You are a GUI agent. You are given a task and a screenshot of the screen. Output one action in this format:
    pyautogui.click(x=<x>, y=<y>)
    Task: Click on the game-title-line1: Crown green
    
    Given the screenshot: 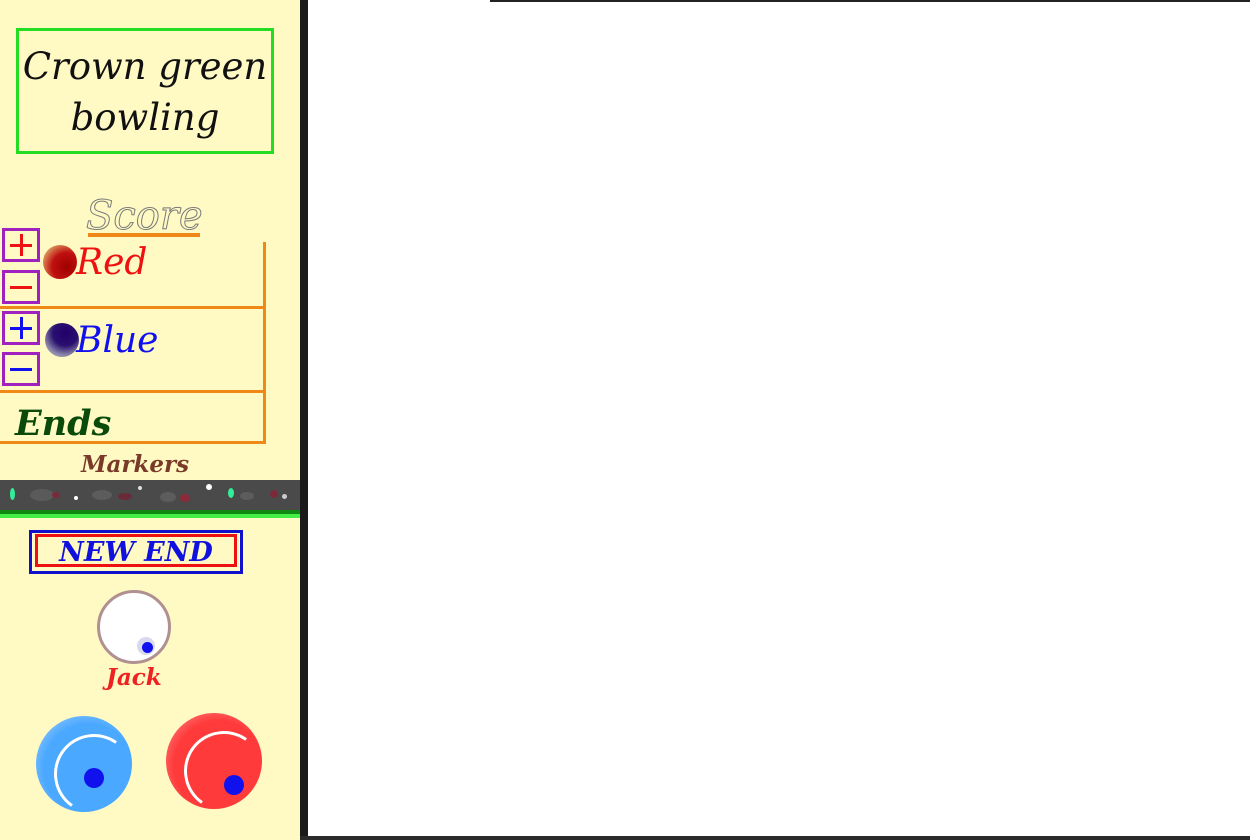 What is the action you would take?
    pyautogui.click(x=145, y=66)
    